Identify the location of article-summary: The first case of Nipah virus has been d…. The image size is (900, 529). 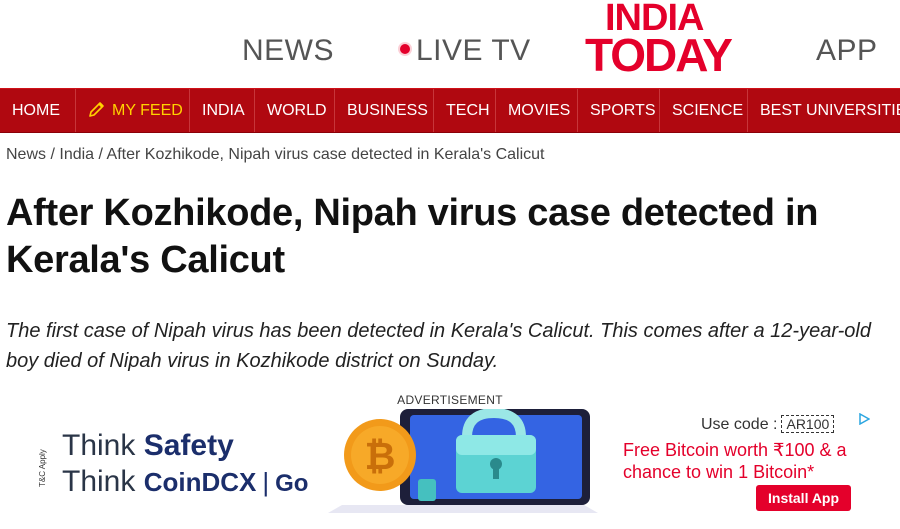
(438, 346).